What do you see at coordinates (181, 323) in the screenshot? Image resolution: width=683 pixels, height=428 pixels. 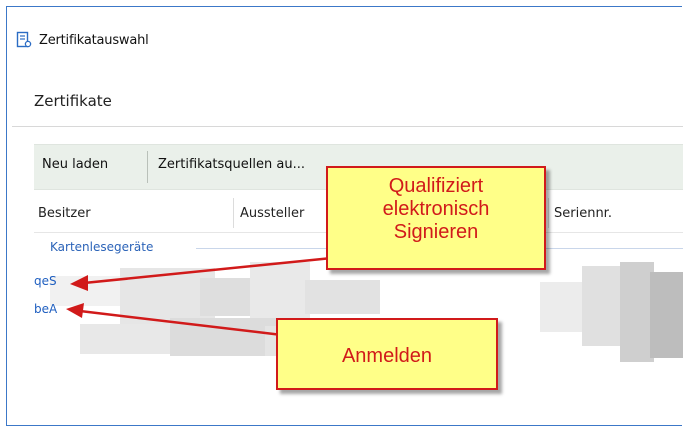 I see `arrow-to-bea` at bounding box center [181, 323].